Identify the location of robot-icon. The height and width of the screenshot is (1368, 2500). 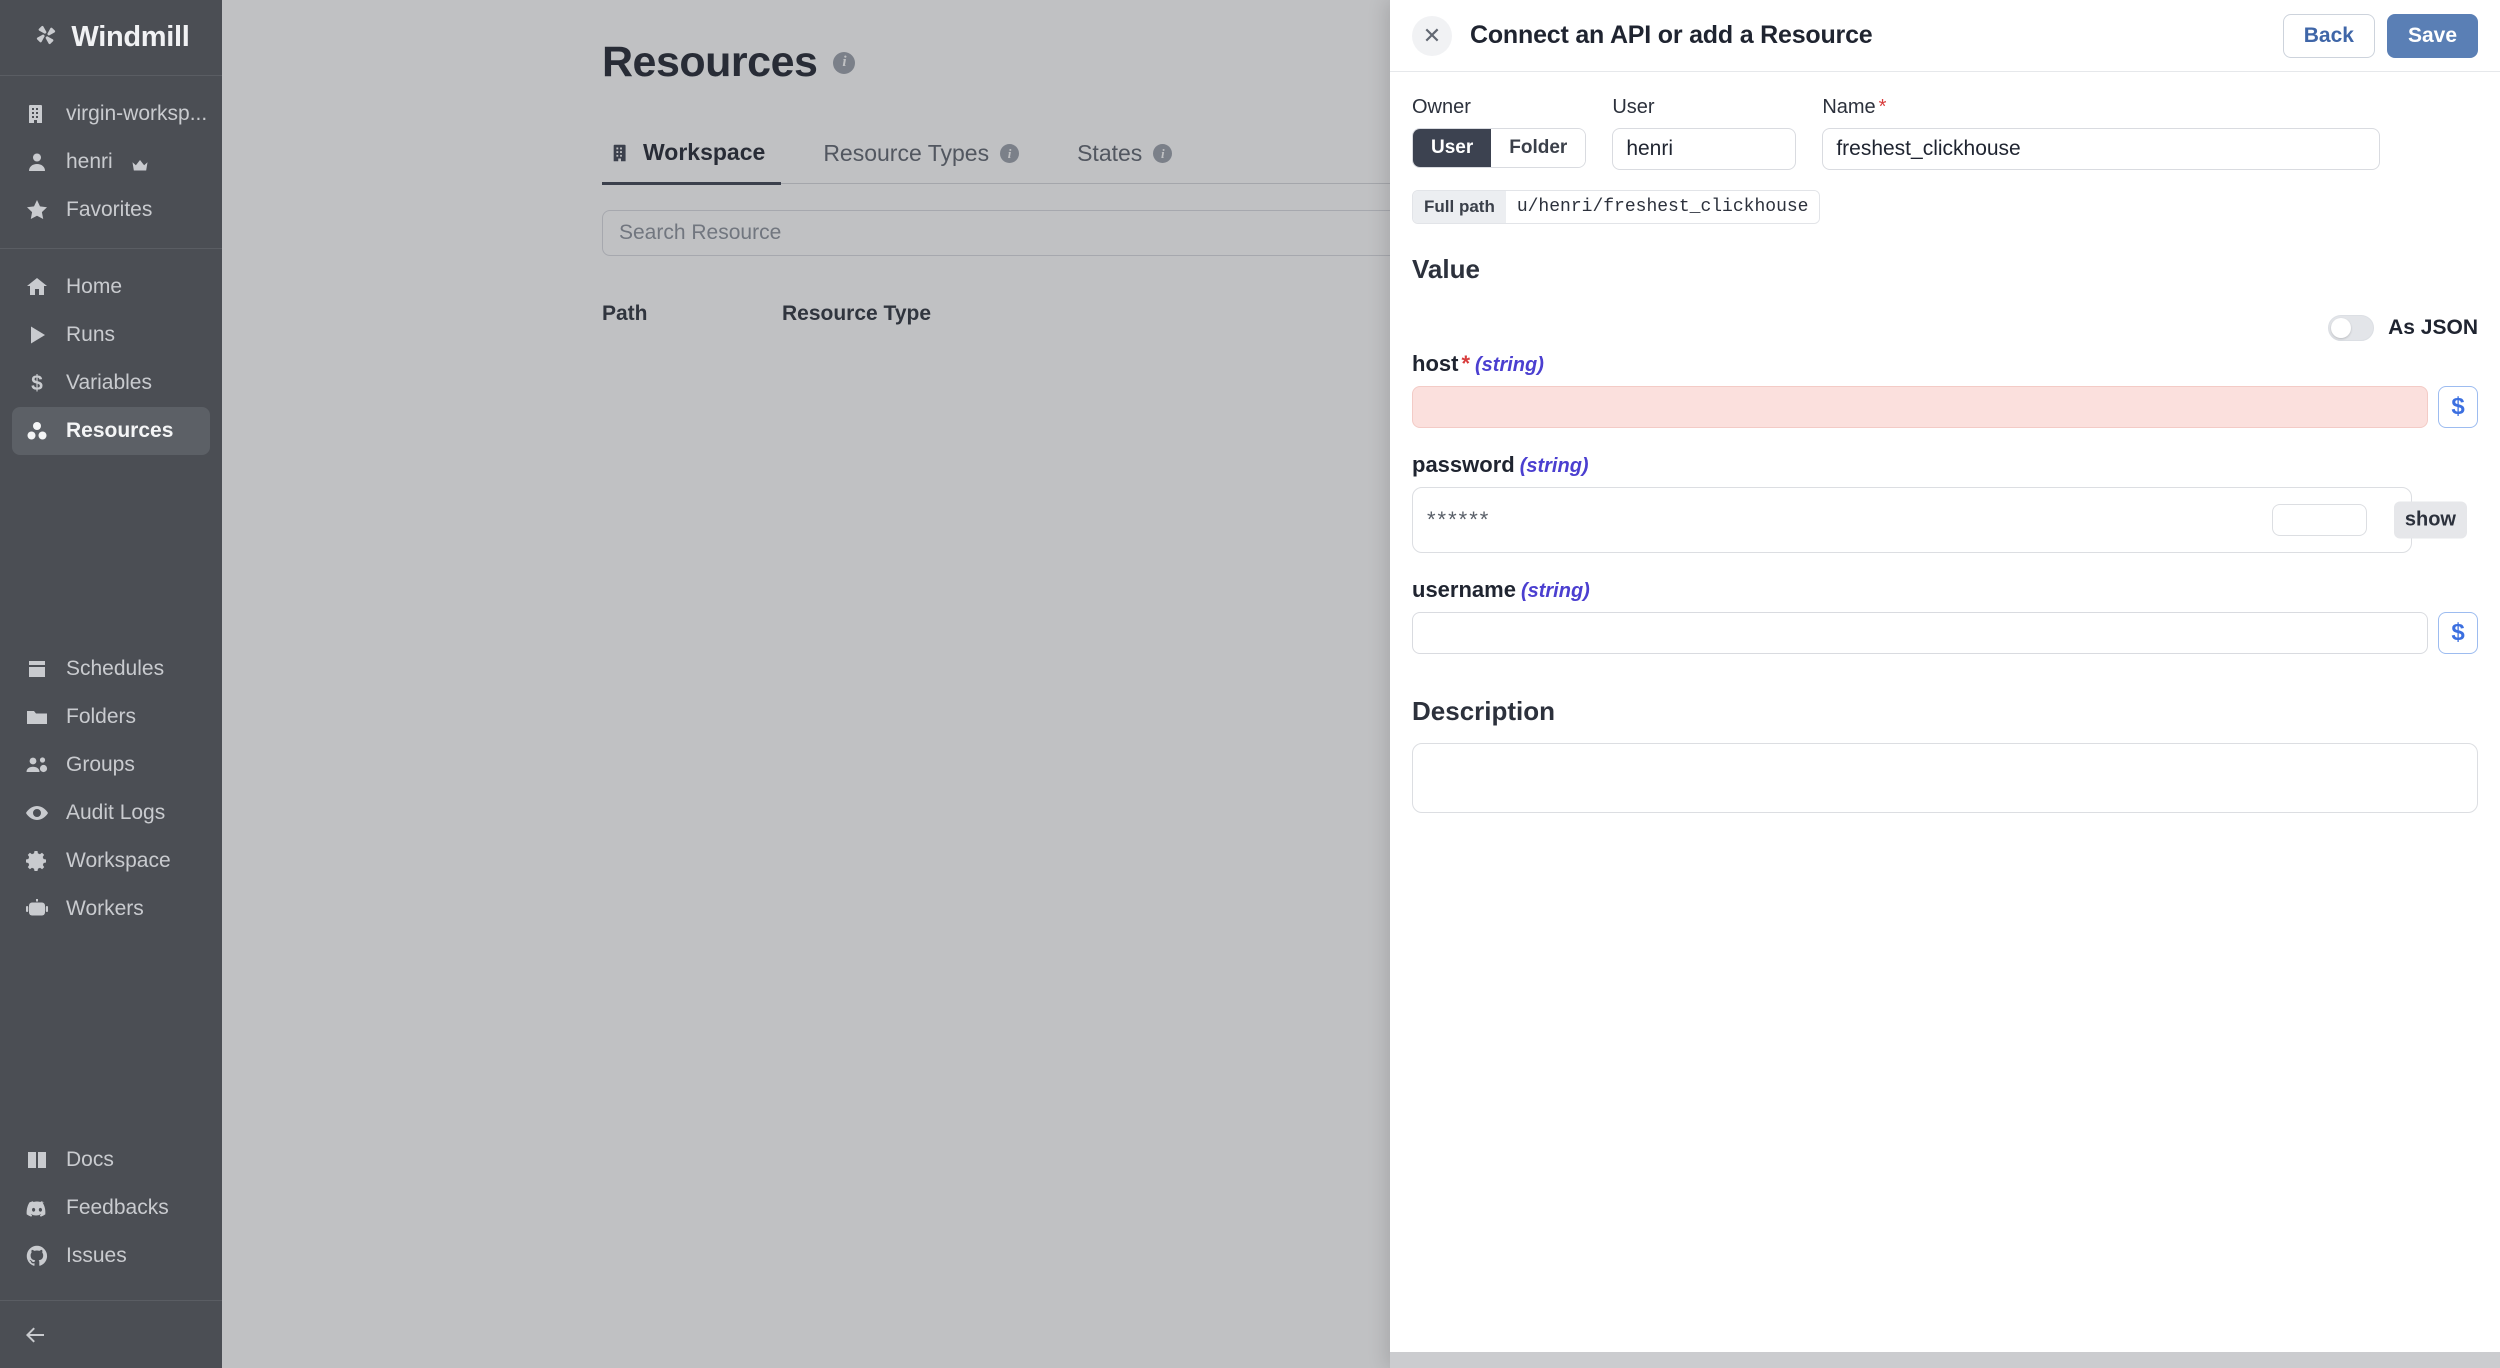
(37, 909).